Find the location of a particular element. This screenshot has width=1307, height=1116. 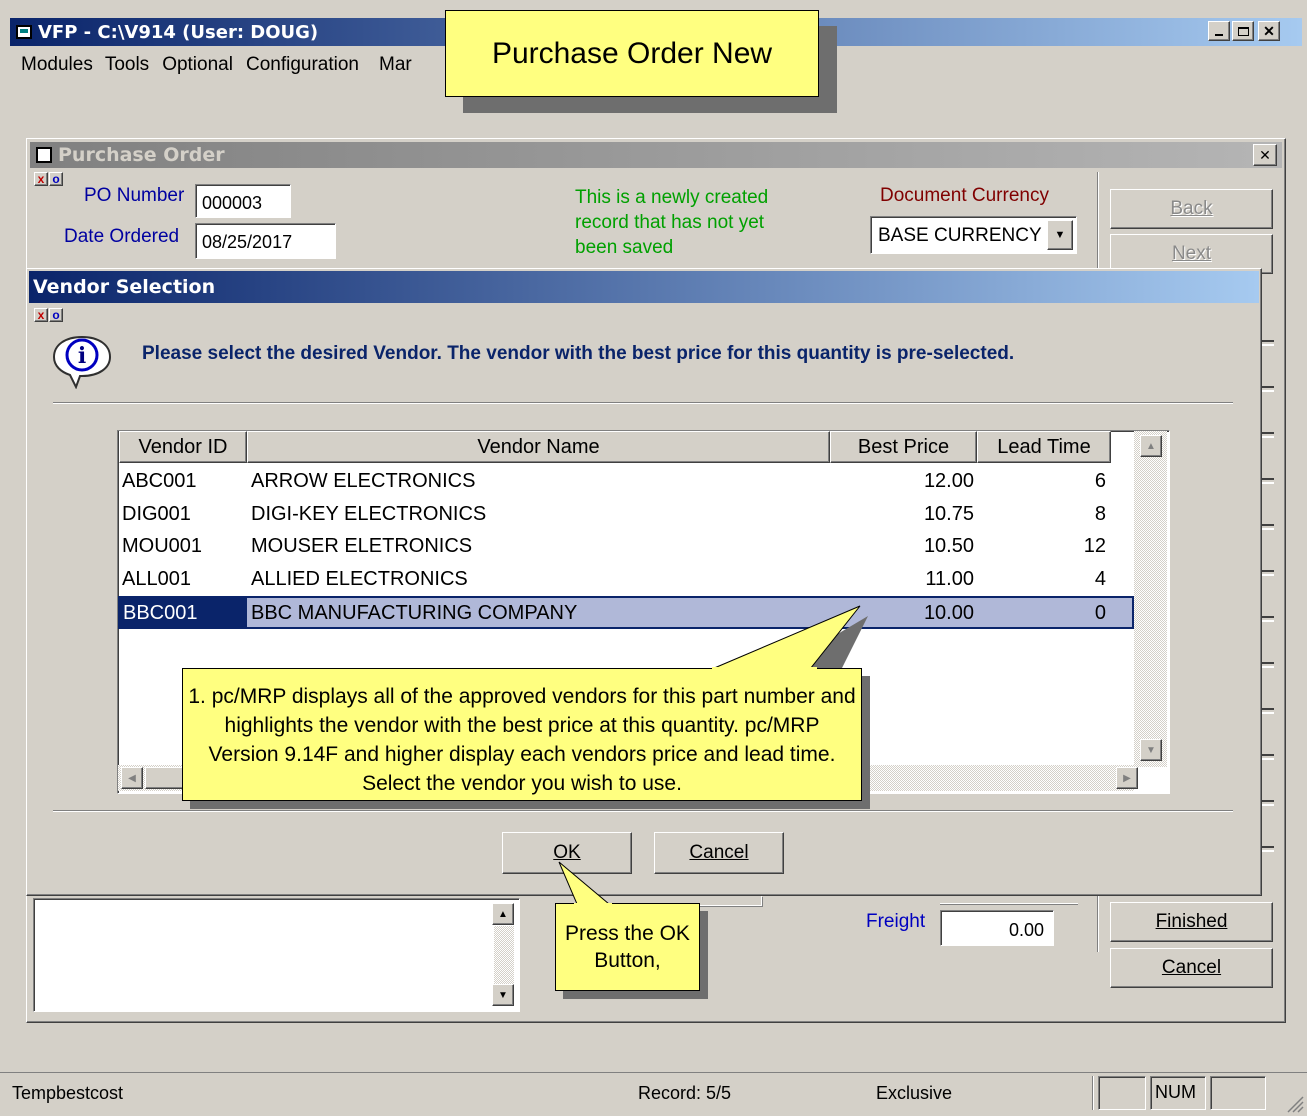

finished-button: Finished is located at coordinates (1191, 922).